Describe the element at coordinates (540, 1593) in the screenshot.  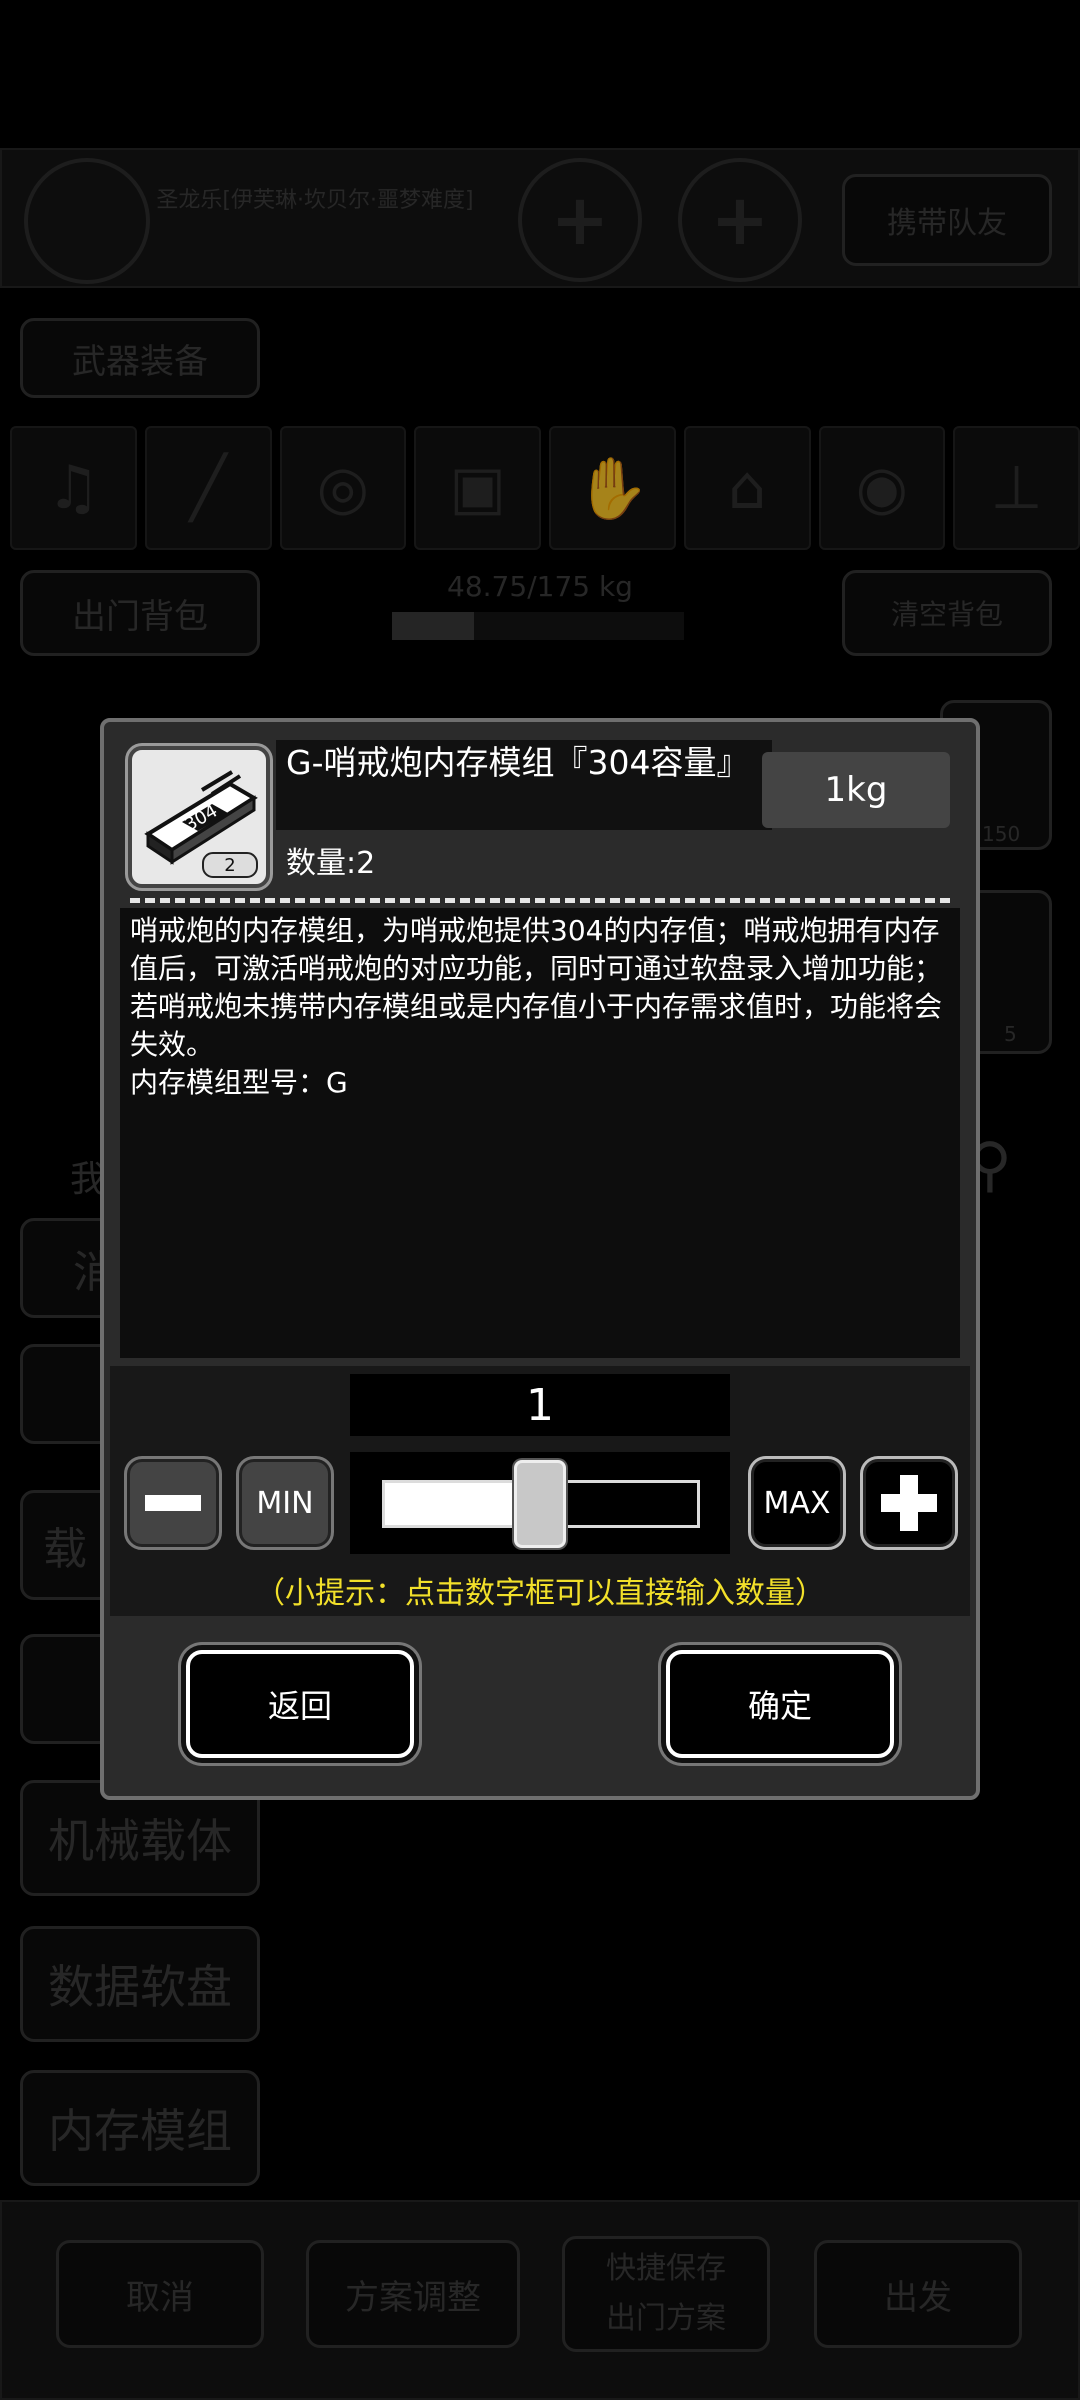
I see `input-tip: （小提示：点击数字框可以直接输入数量）` at that location.